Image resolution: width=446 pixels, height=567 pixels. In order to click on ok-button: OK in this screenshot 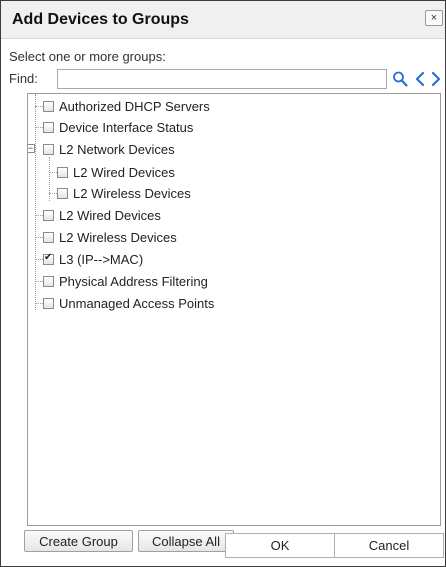, I will do `click(280, 545)`.